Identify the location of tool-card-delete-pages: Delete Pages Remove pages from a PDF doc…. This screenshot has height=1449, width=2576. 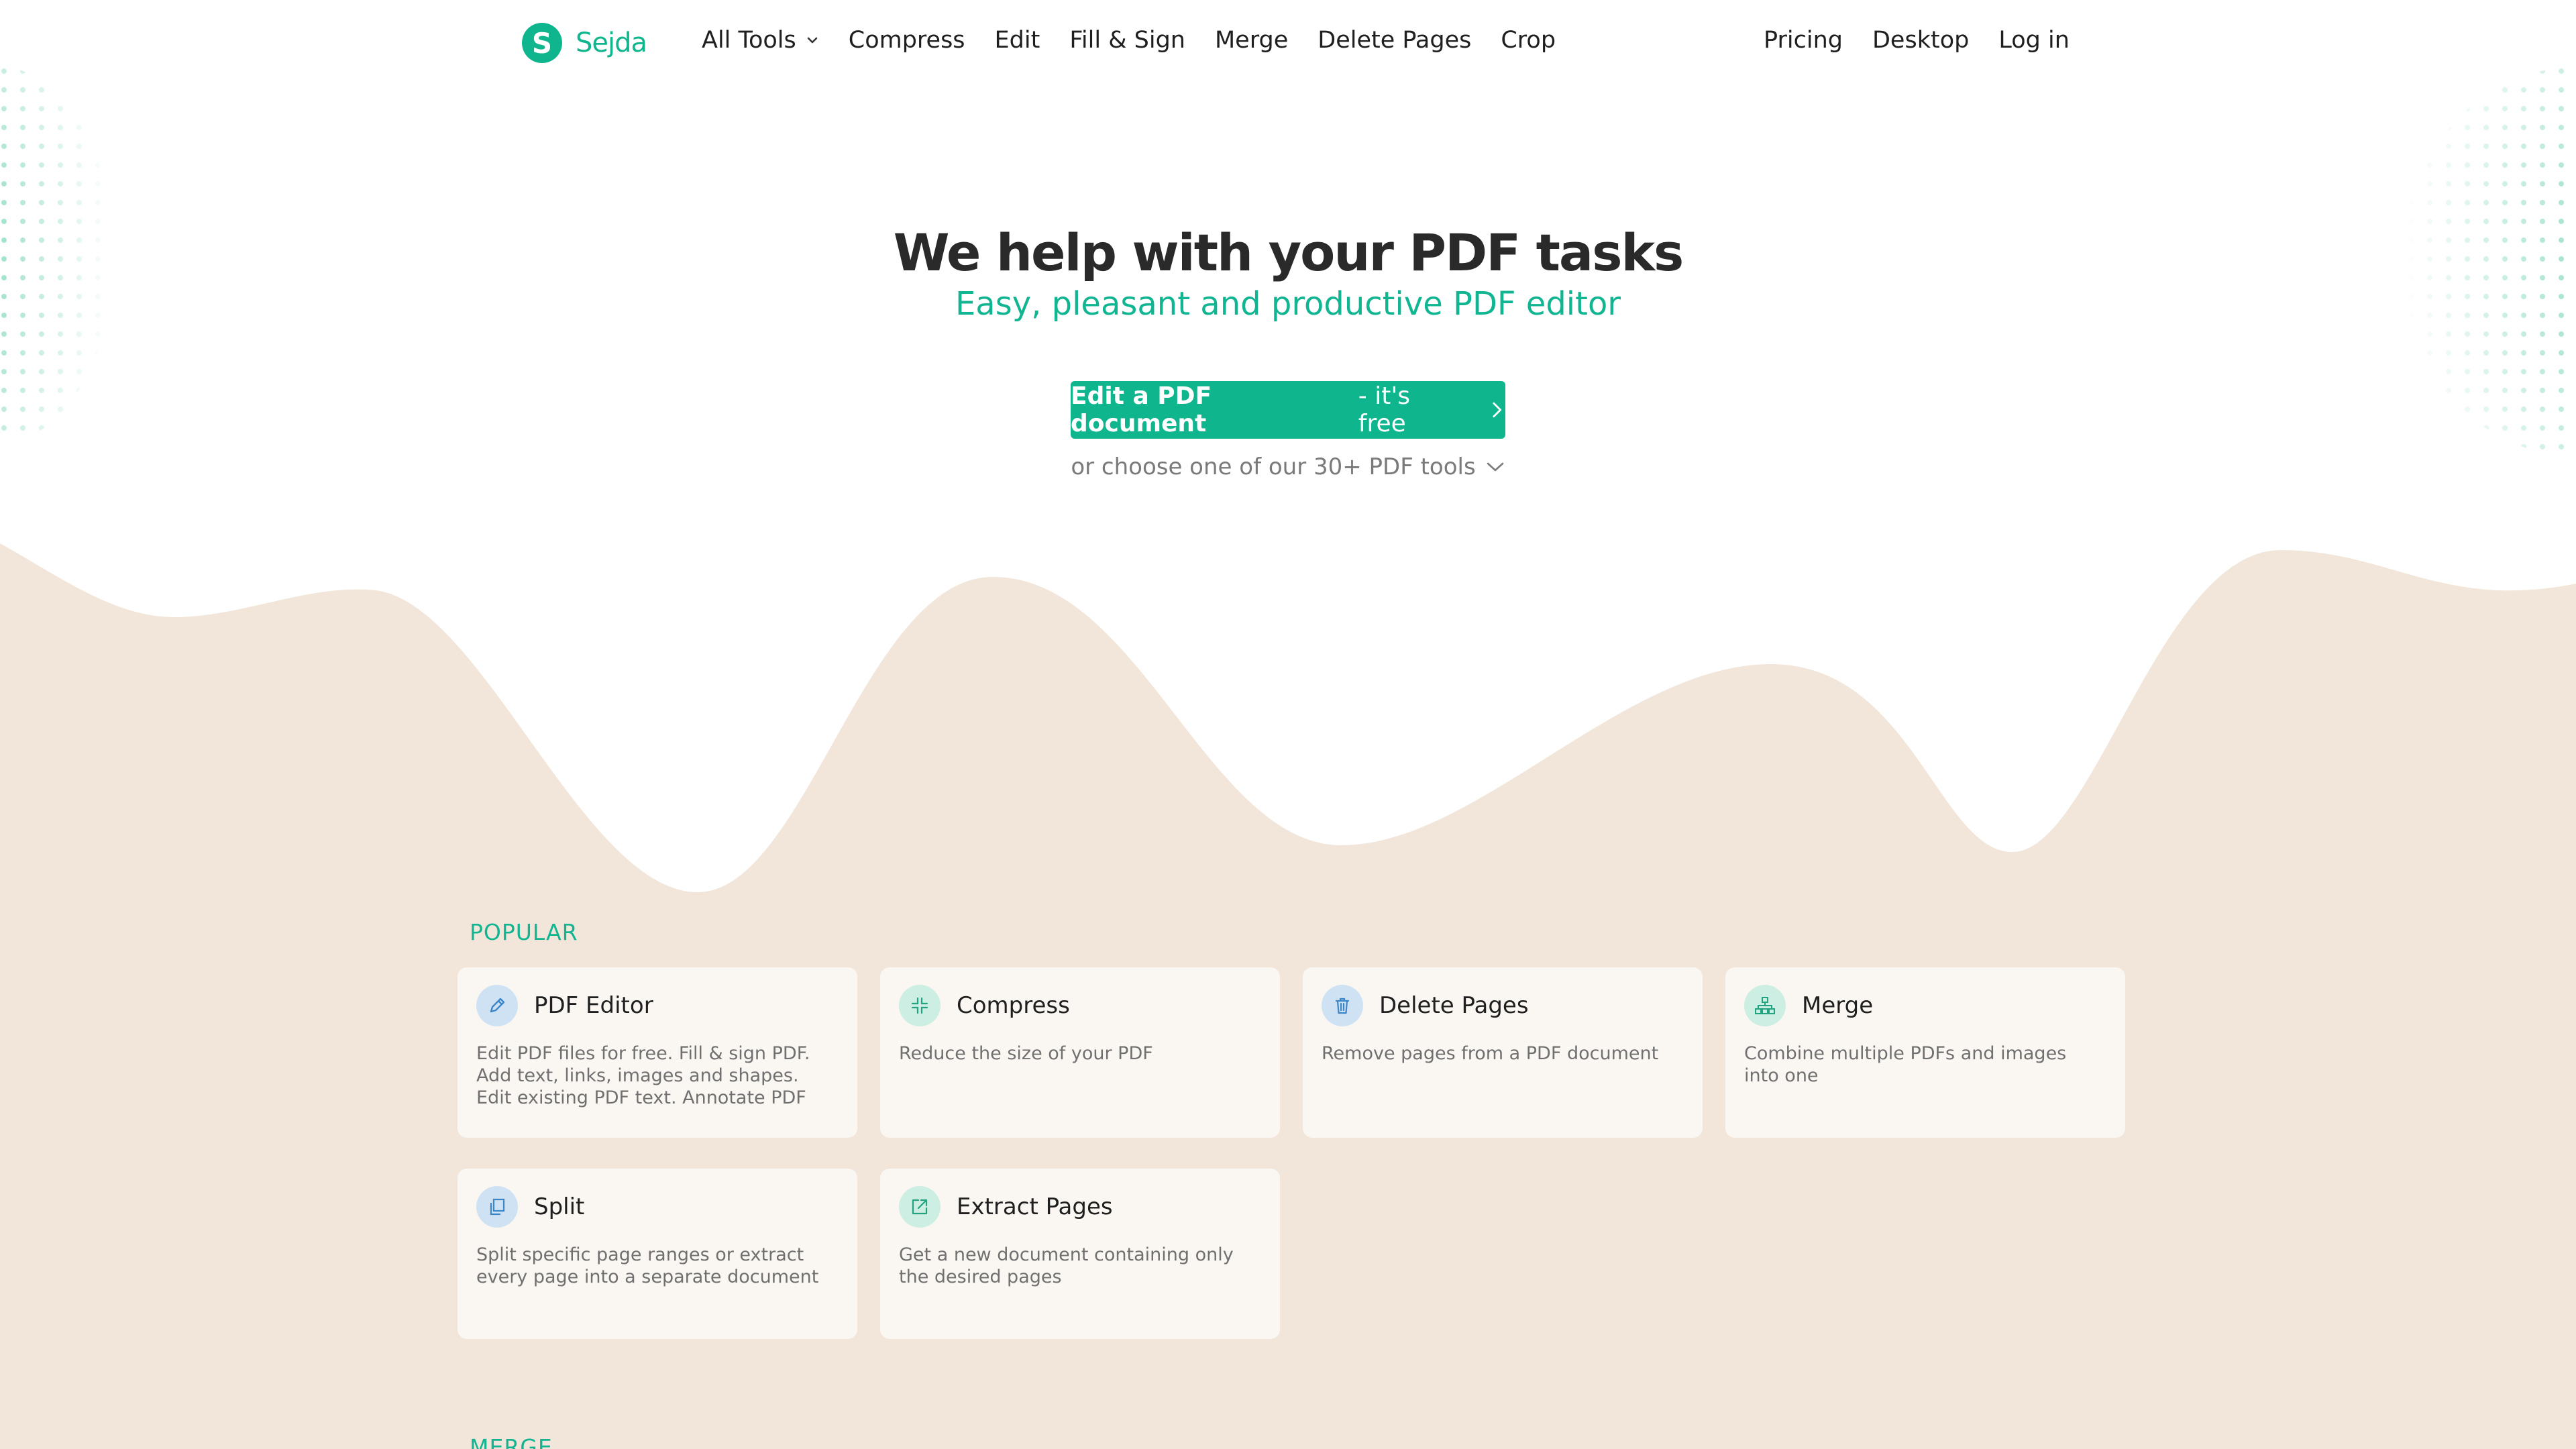
(1503, 1052).